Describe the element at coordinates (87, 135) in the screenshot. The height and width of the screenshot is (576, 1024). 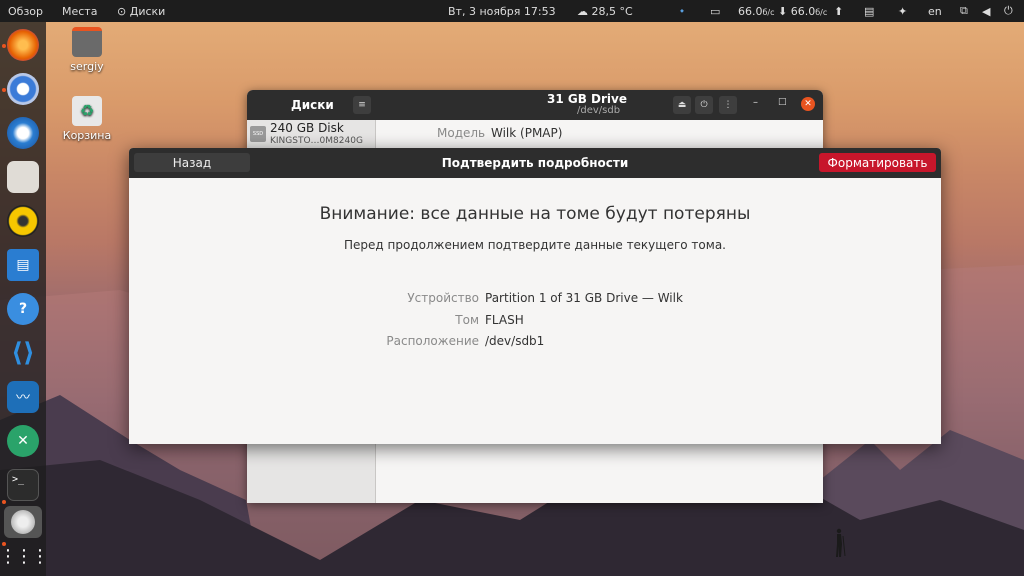
I see `trash-label: Корзина` at that location.